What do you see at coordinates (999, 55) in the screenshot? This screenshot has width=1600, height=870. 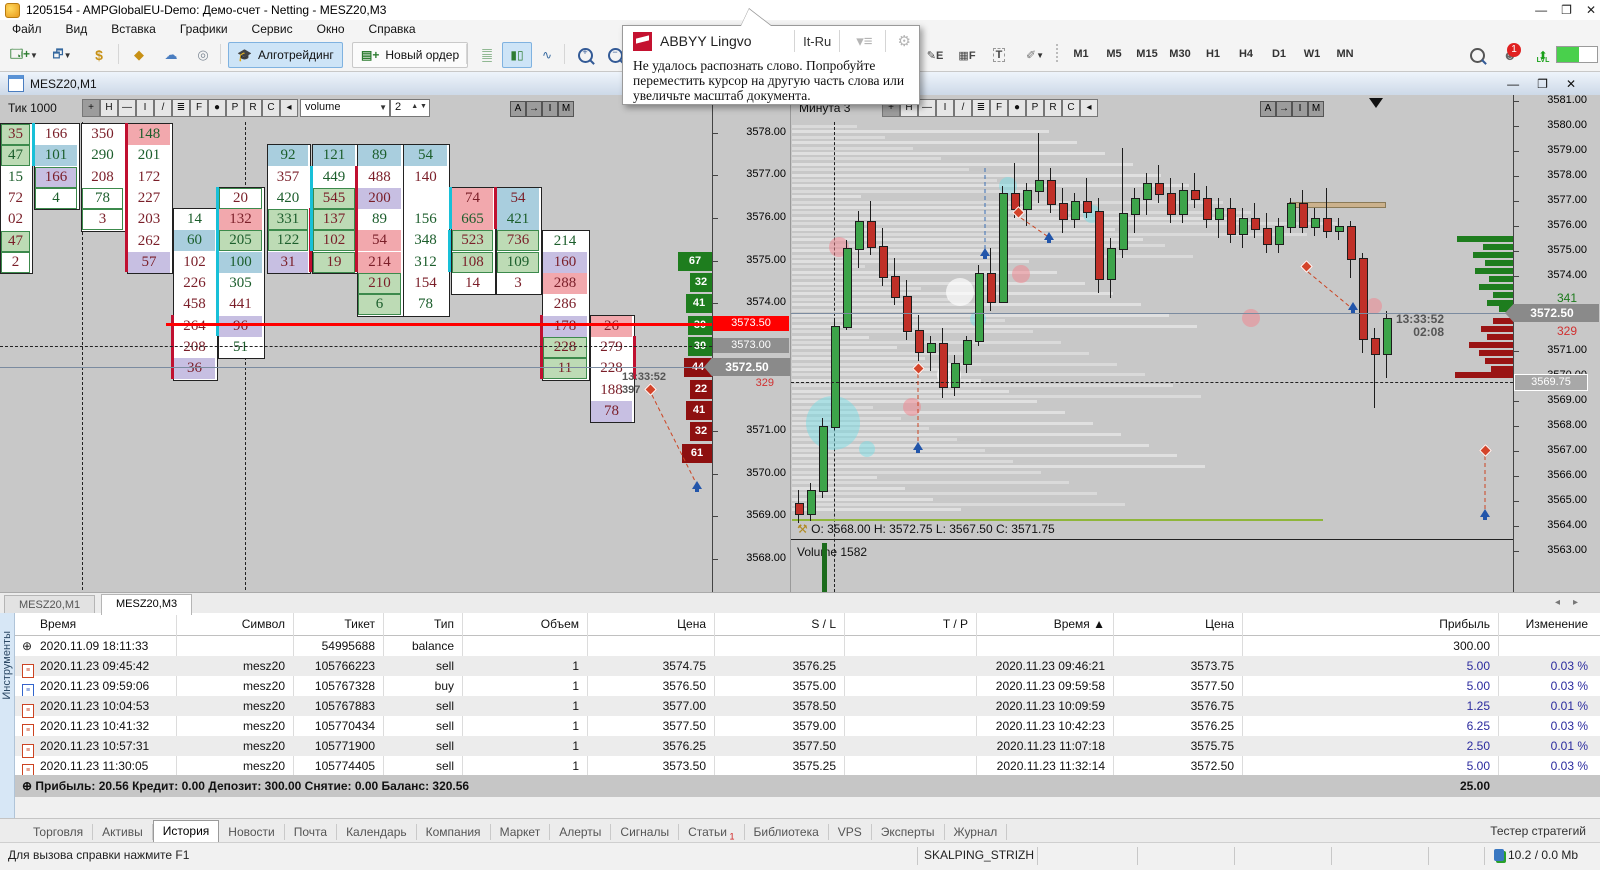 I see `text-label-icon: T` at bounding box center [999, 55].